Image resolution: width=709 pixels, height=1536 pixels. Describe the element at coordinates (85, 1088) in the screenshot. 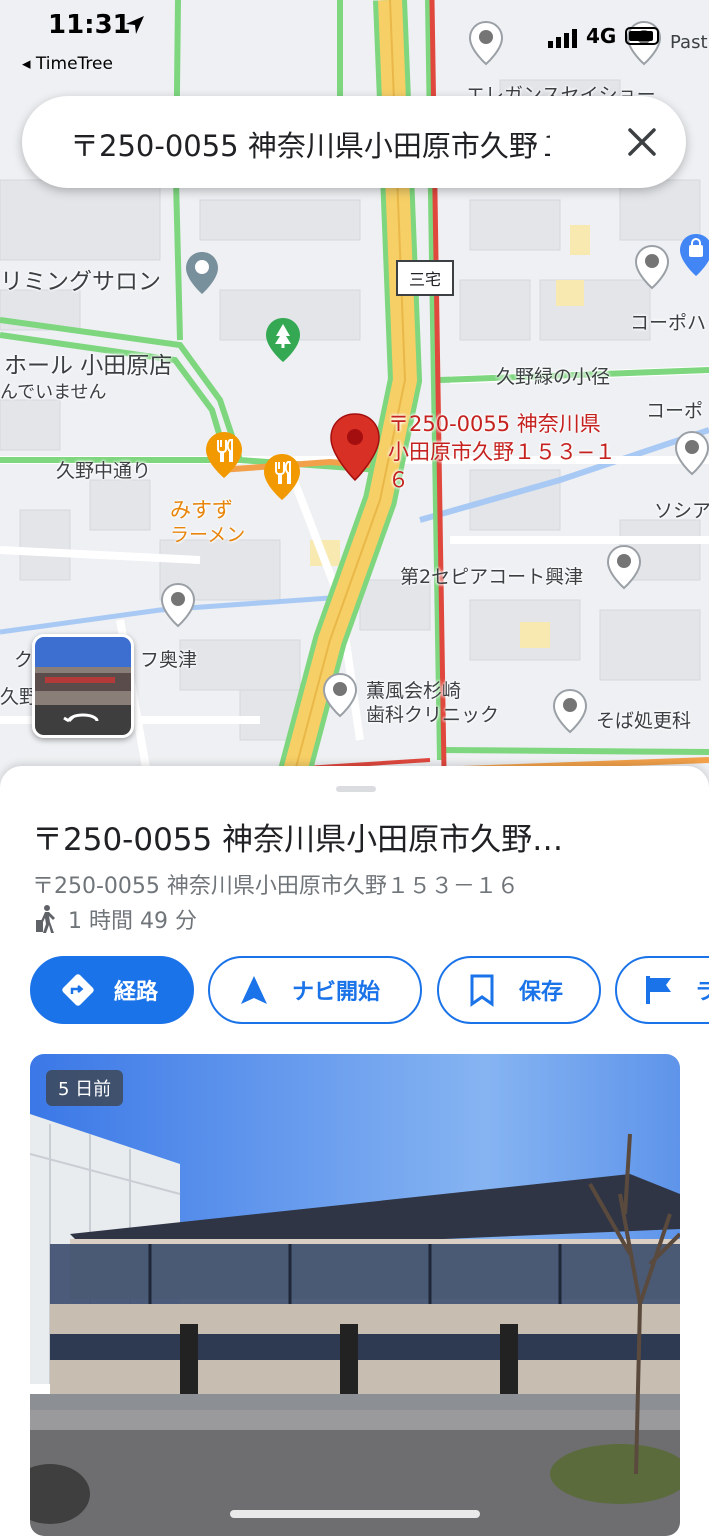

I see `photo-age-badge: 5 日前` at that location.